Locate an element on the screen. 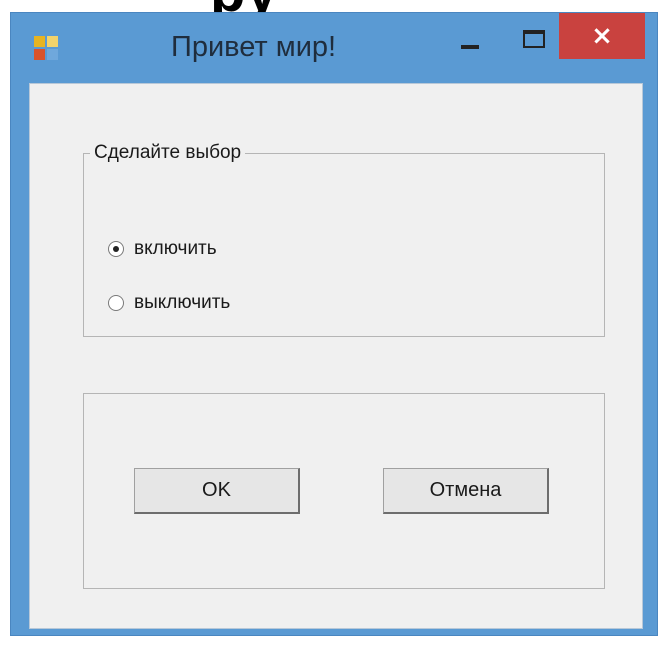 Image resolution: width=666 pixels, height=646 pixels. cancel-button: Отмена is located at coordinates (466, 491).